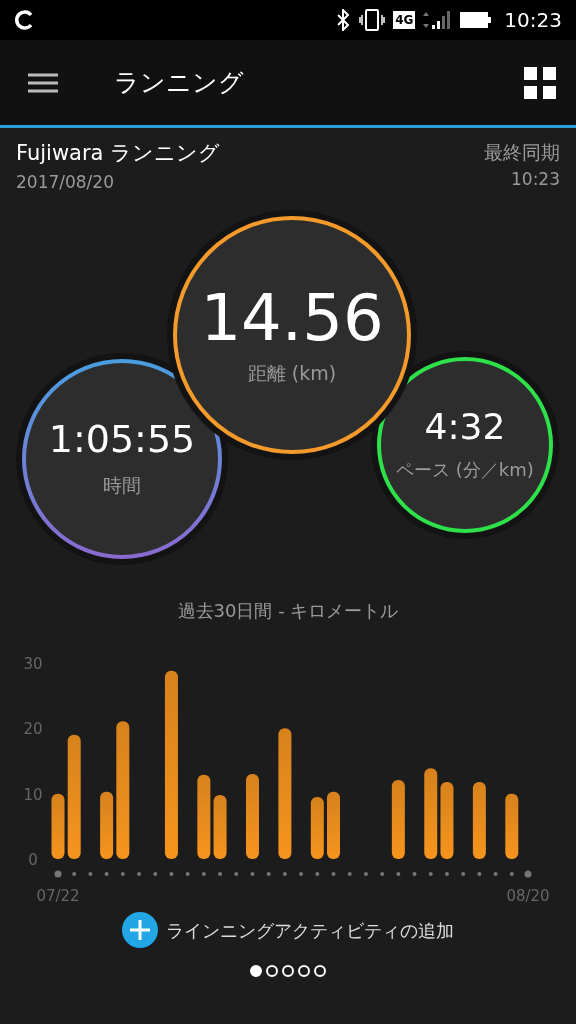  I want to click on stat-label: 距離 (km), so click(292, 373).